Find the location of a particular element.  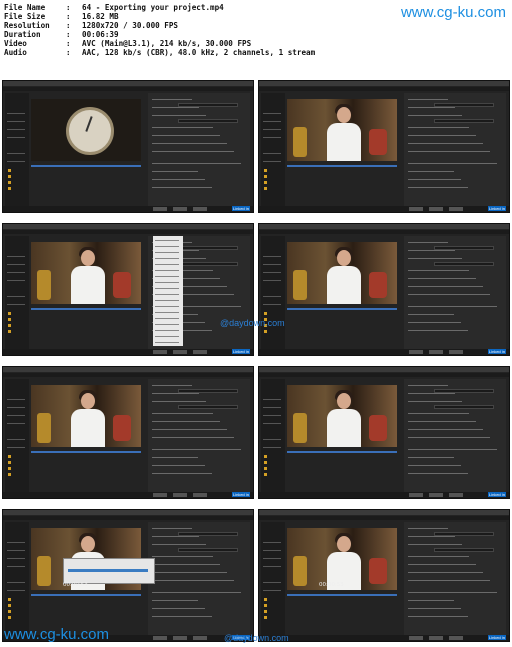

meta-row-resolution: Resolution:1280x720 / 30.000 FPS is located at coordinates (91, 25).